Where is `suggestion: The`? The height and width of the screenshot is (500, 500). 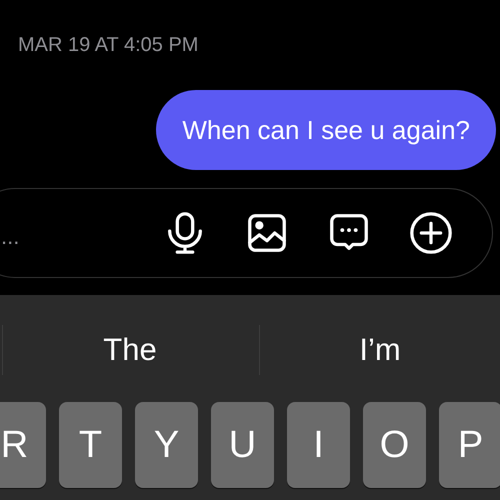 suggestion: The is located at coordinates (130, 350).